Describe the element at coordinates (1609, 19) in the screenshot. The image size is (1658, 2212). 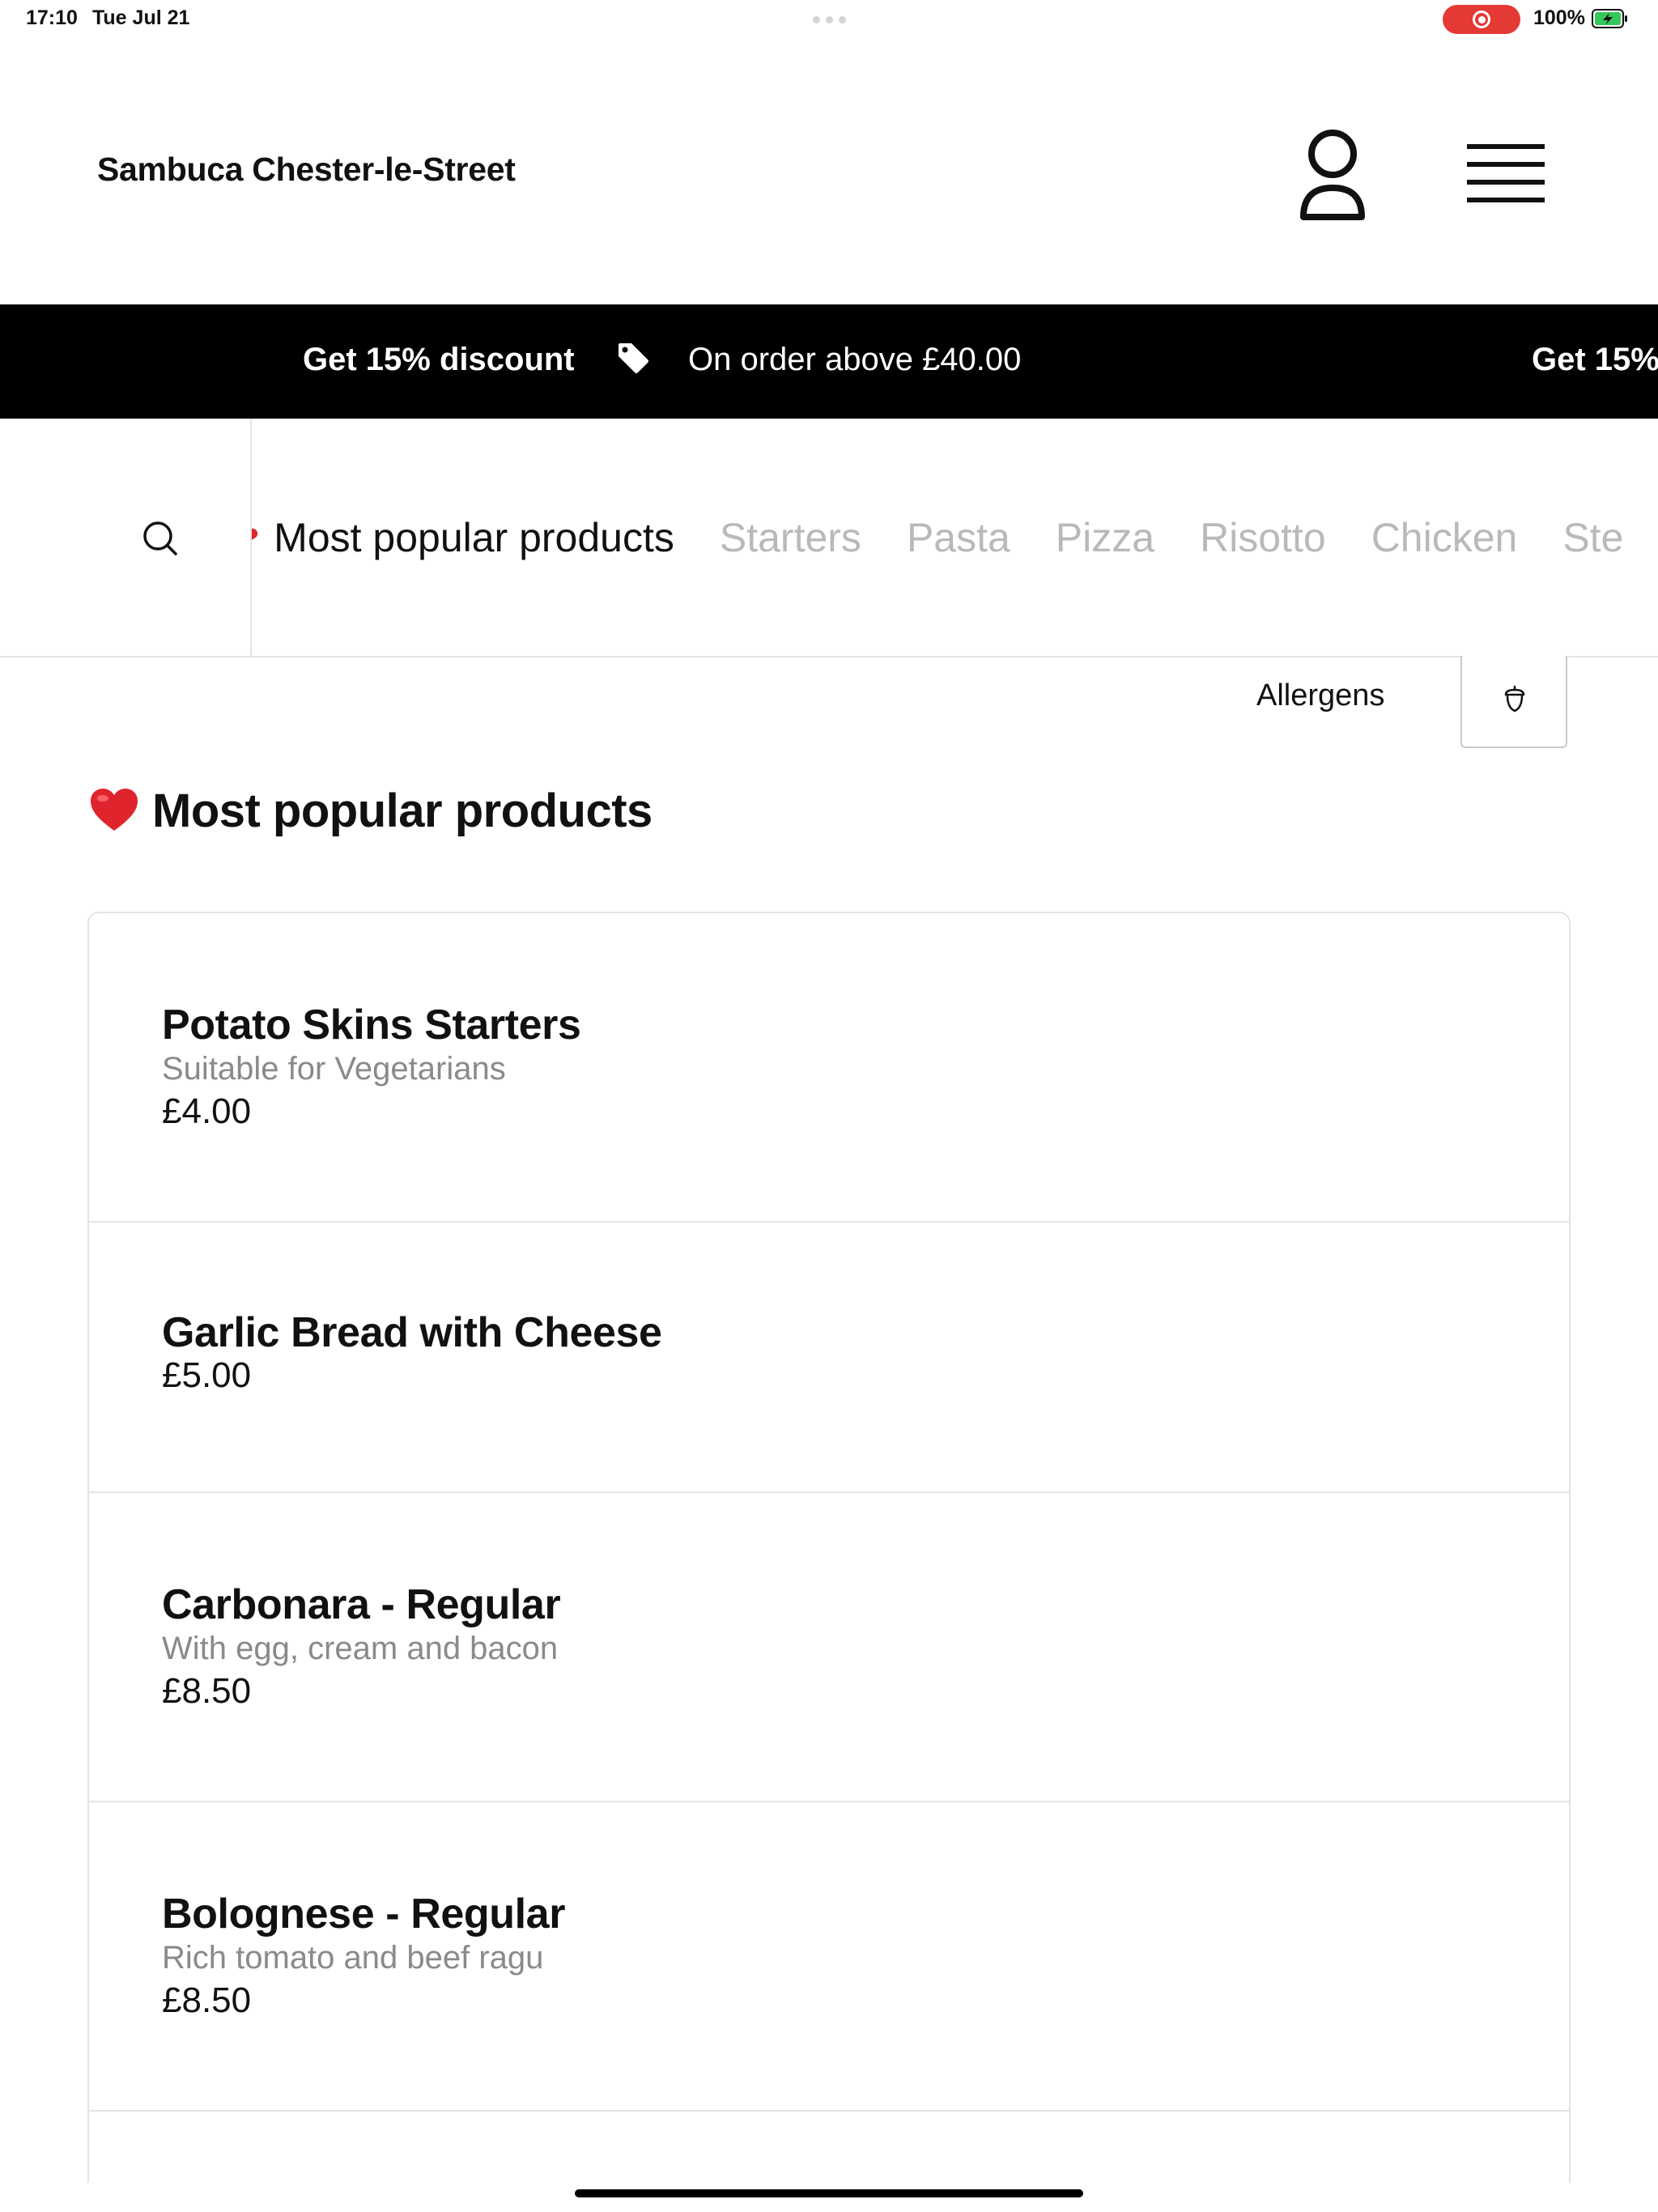
I see `battery-charging-icon` at that location.